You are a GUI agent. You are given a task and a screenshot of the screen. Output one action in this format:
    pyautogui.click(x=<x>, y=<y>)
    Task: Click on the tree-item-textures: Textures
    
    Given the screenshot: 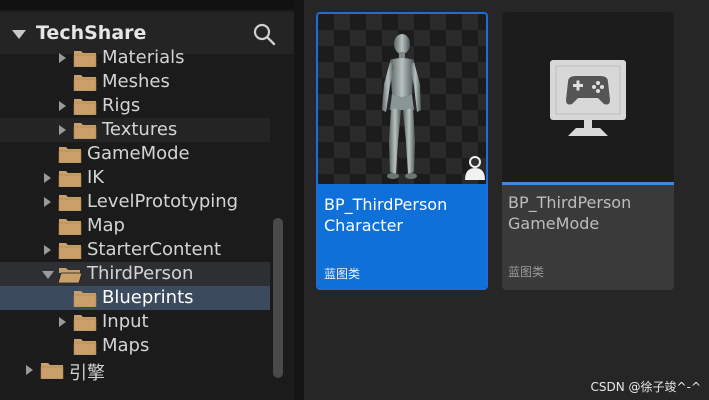 What is the action you would take?
    pyautogui.click(x=135, y=130)
    